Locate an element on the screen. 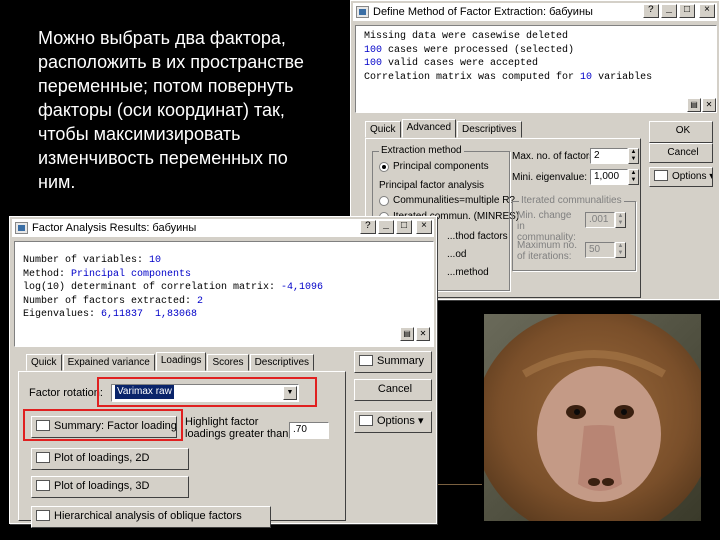 The width and height of the screenshot is (720, 540). baboon-illustration is located at coordinates (592, 417).